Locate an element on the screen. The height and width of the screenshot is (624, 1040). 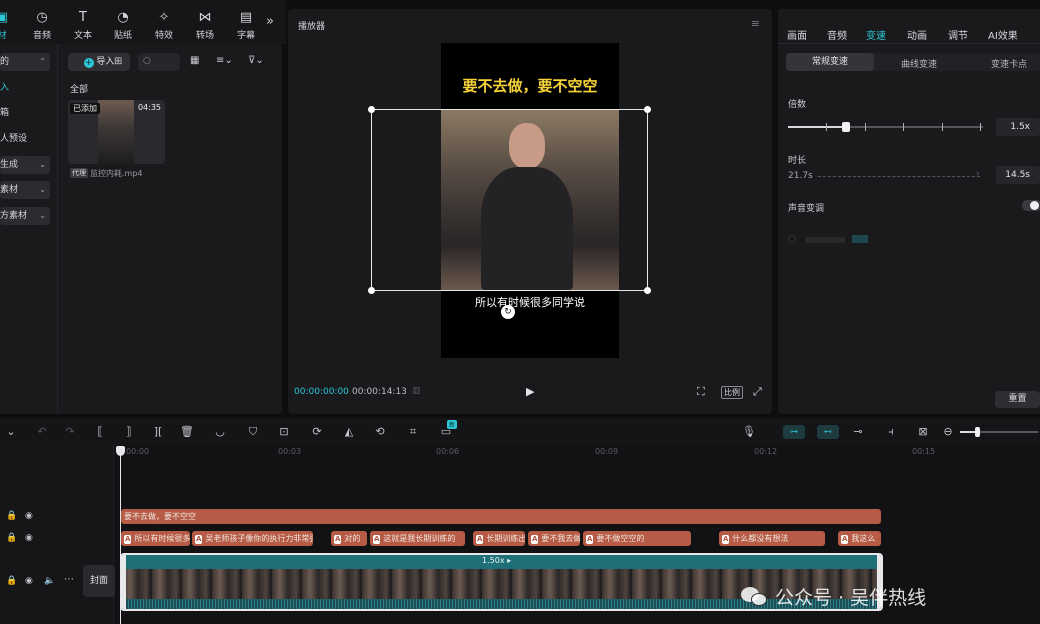
title-clip: 要不去做，要不空空 is located at coordinates (501, 516).